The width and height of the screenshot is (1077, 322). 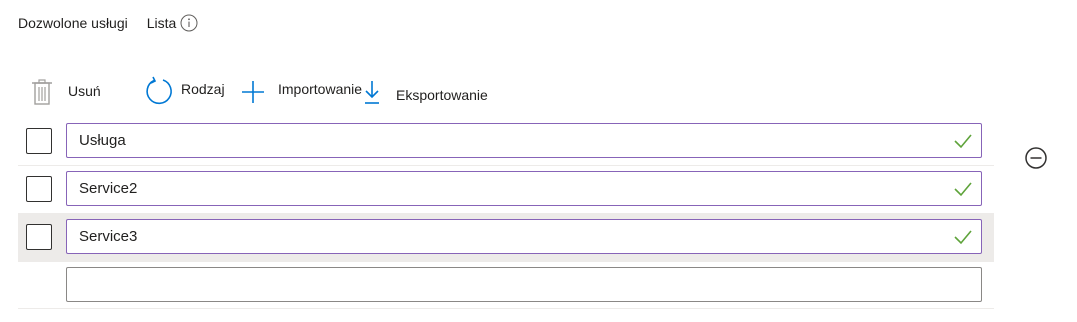 I want to click on delete-label: Usuń, so click(x=84, y=91).